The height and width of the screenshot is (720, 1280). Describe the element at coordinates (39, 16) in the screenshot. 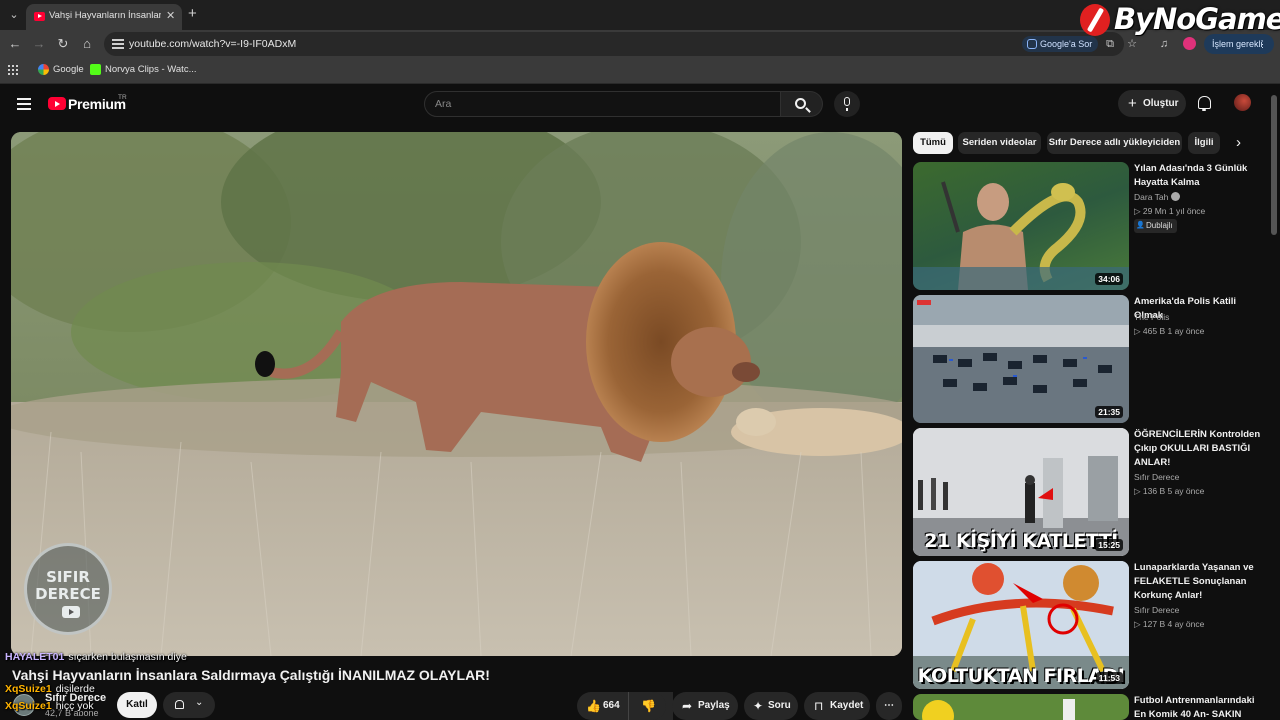

I see `youtube-favicon-icon` at that location.